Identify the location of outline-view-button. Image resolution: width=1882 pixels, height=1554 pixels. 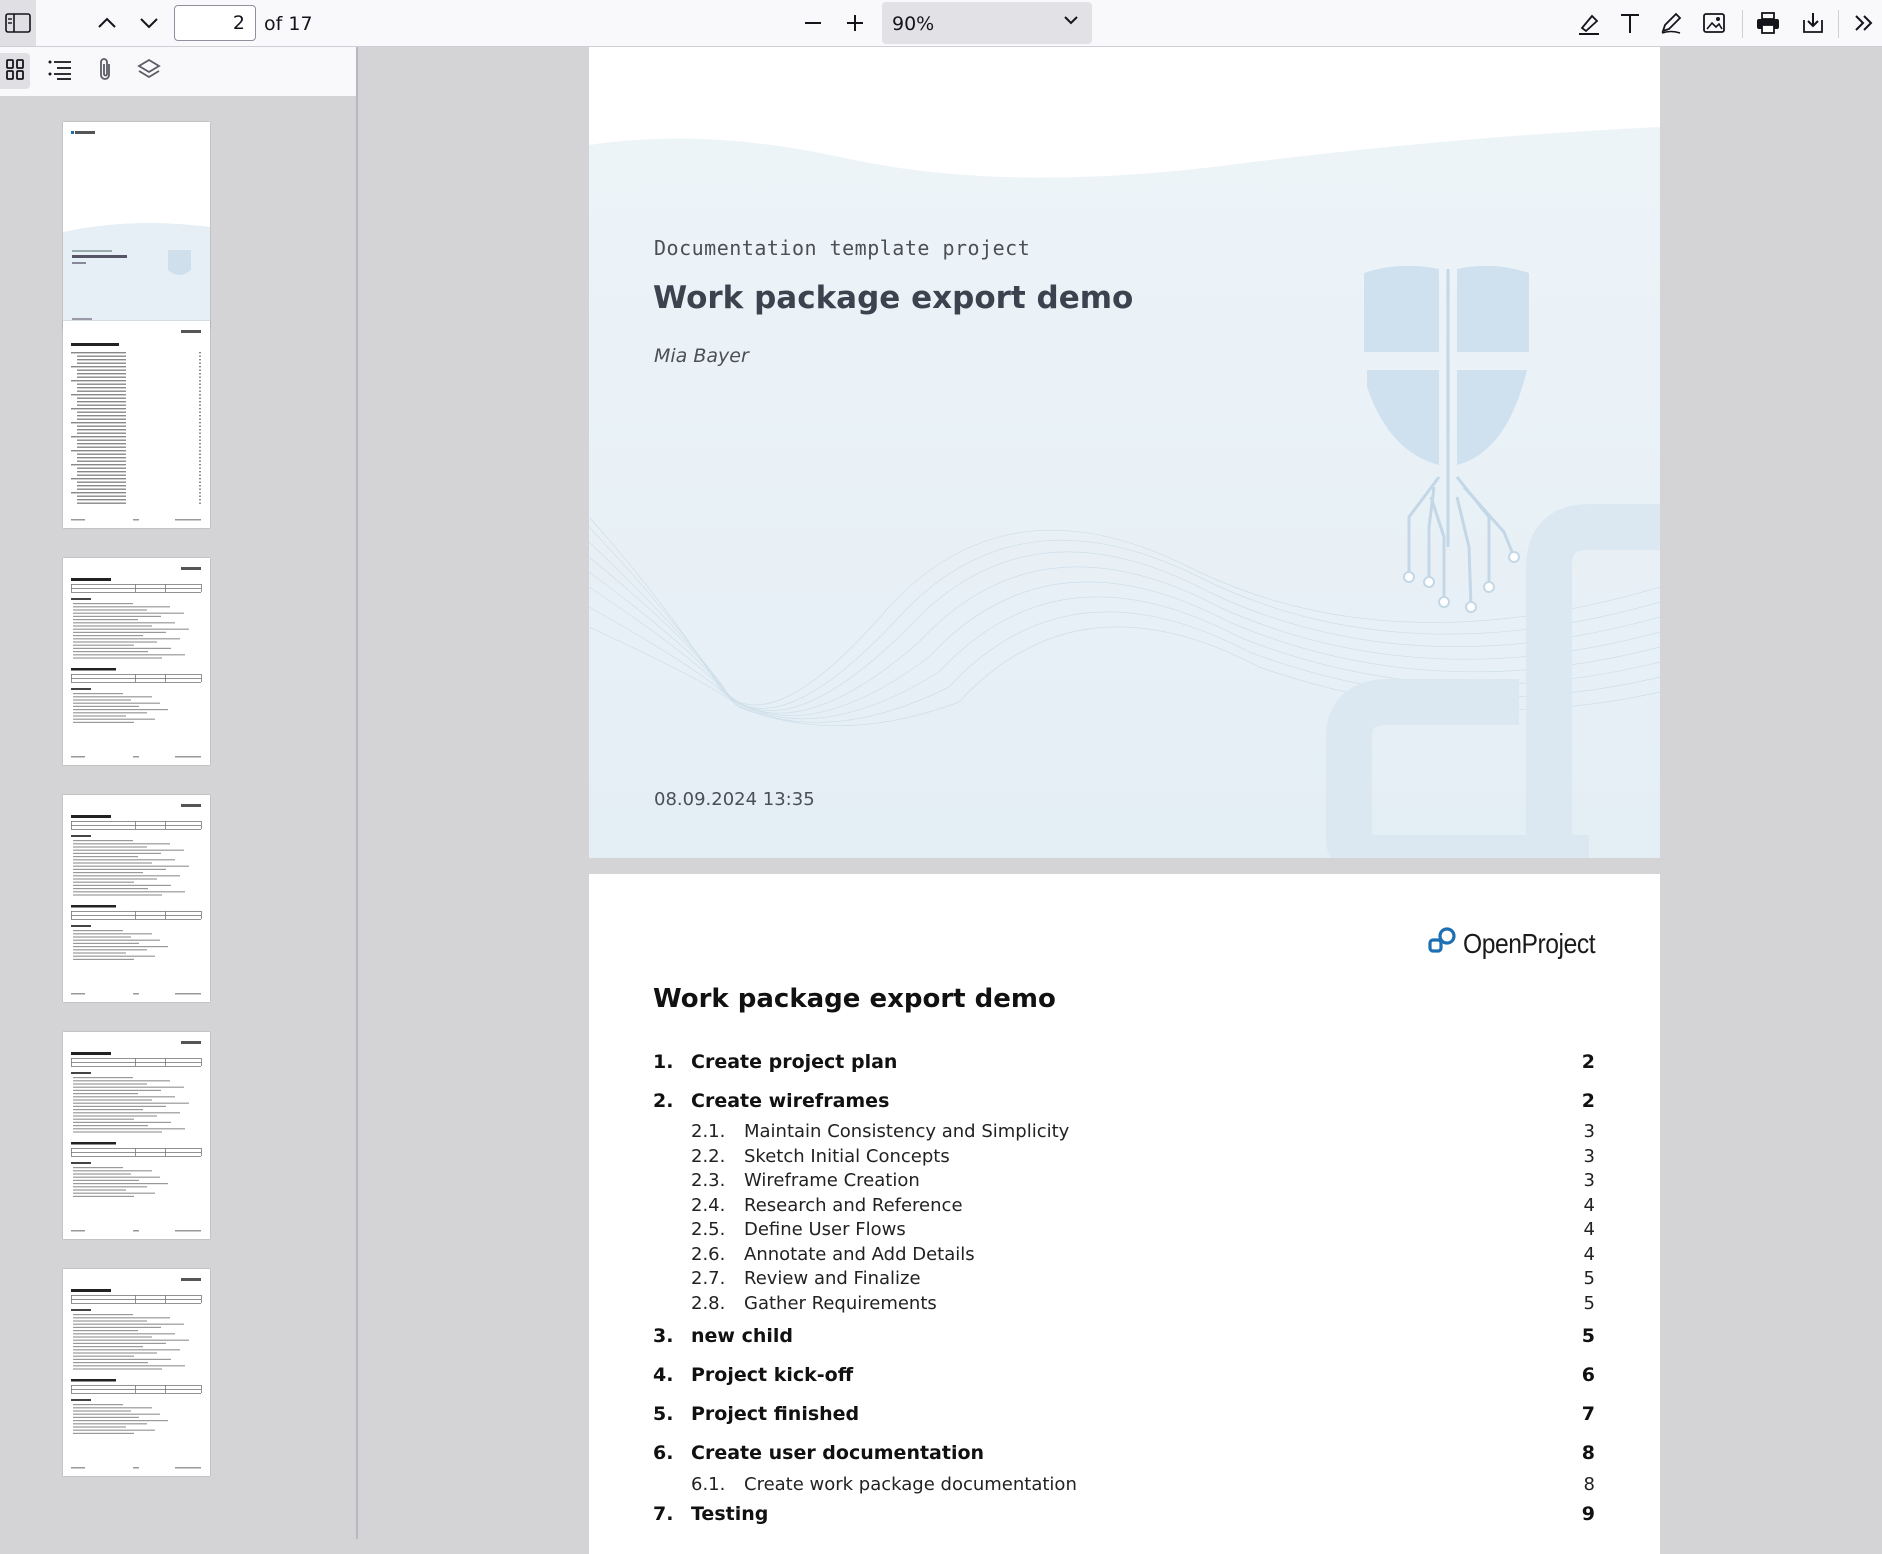
(60, 71).